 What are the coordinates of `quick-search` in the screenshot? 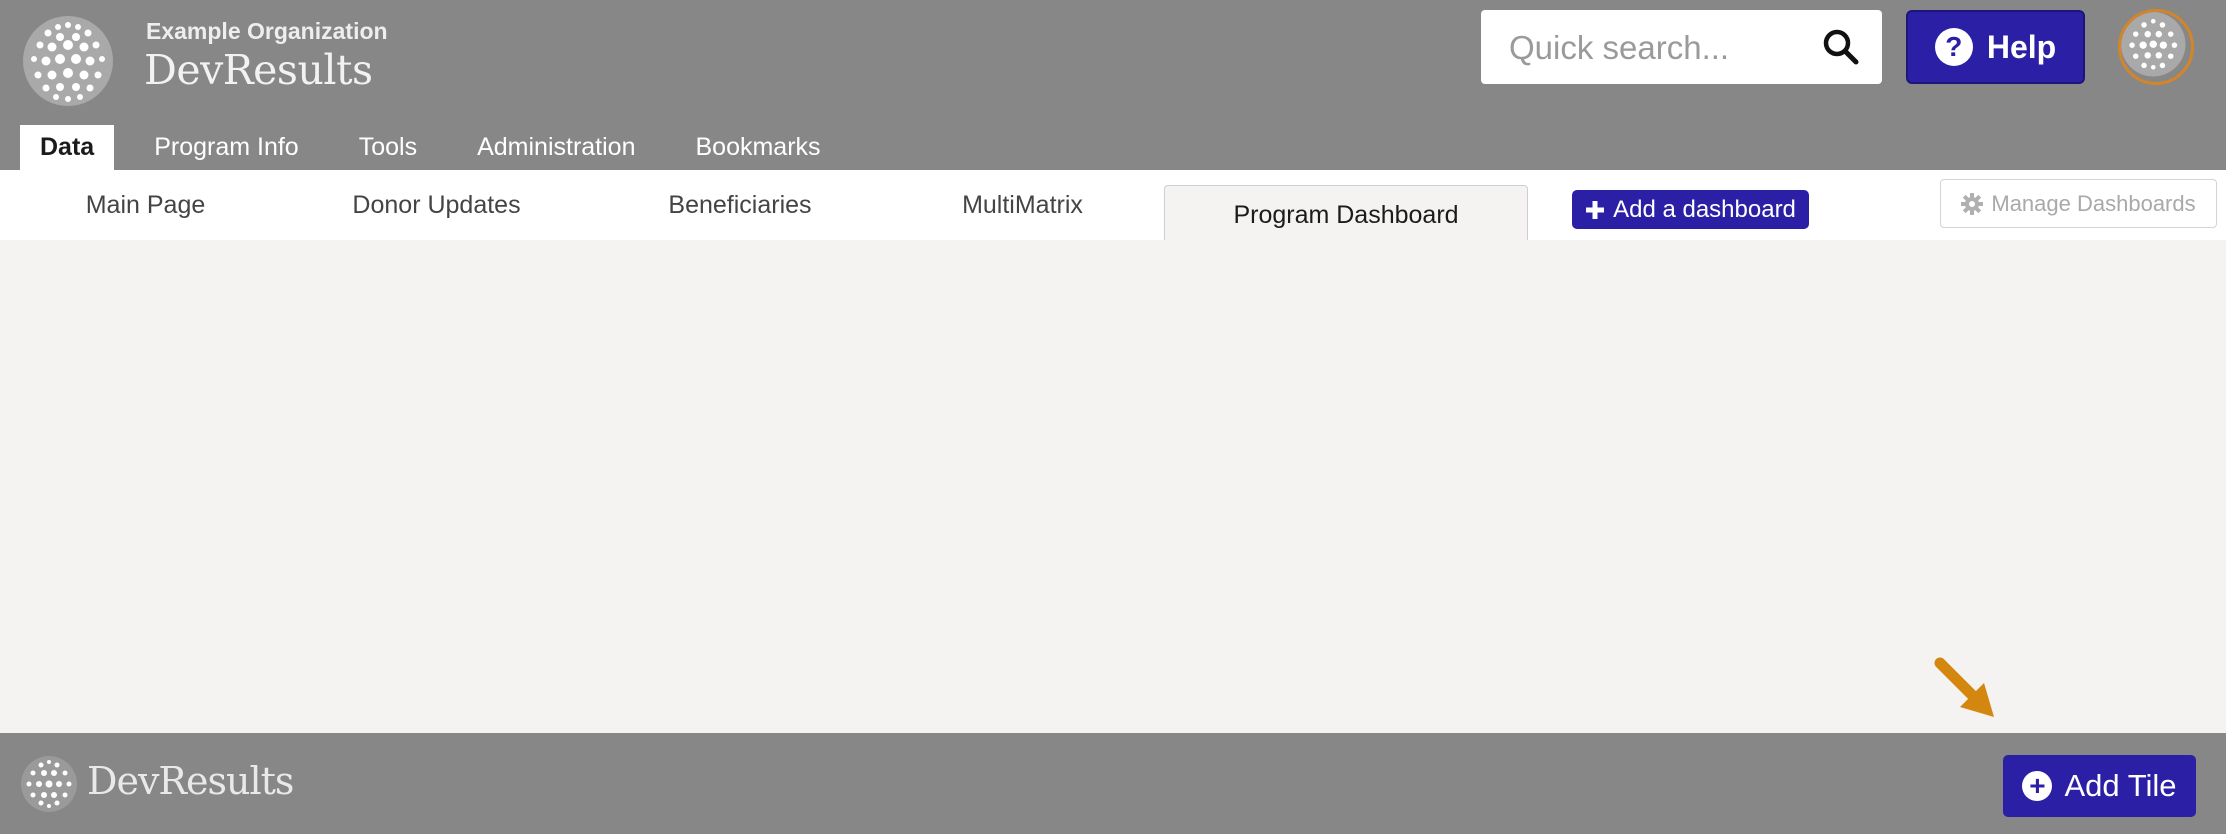 It's located at (1681, 47).